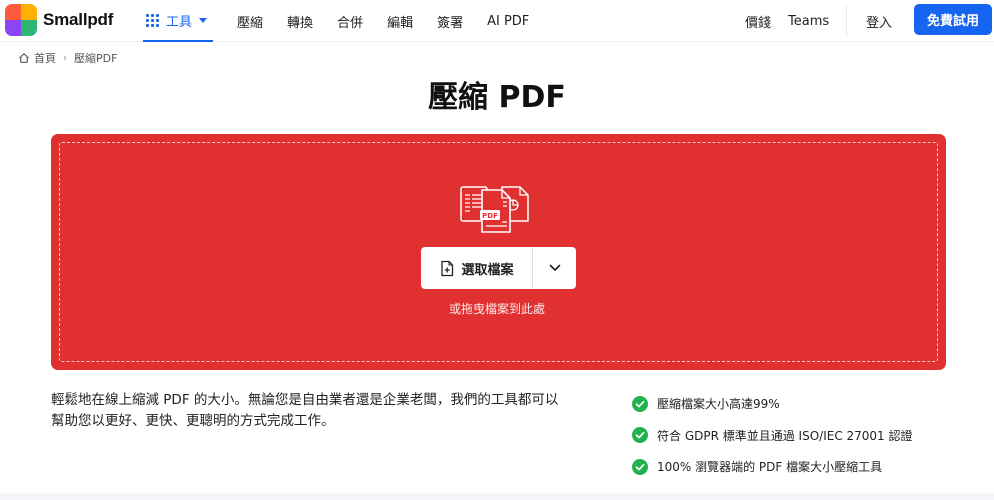 The height and width of the screenshot is (500, 994). What do you see at coordinates (24, 58) in the screenshot?
I see `home-icon` at bounding box center [24, 58].